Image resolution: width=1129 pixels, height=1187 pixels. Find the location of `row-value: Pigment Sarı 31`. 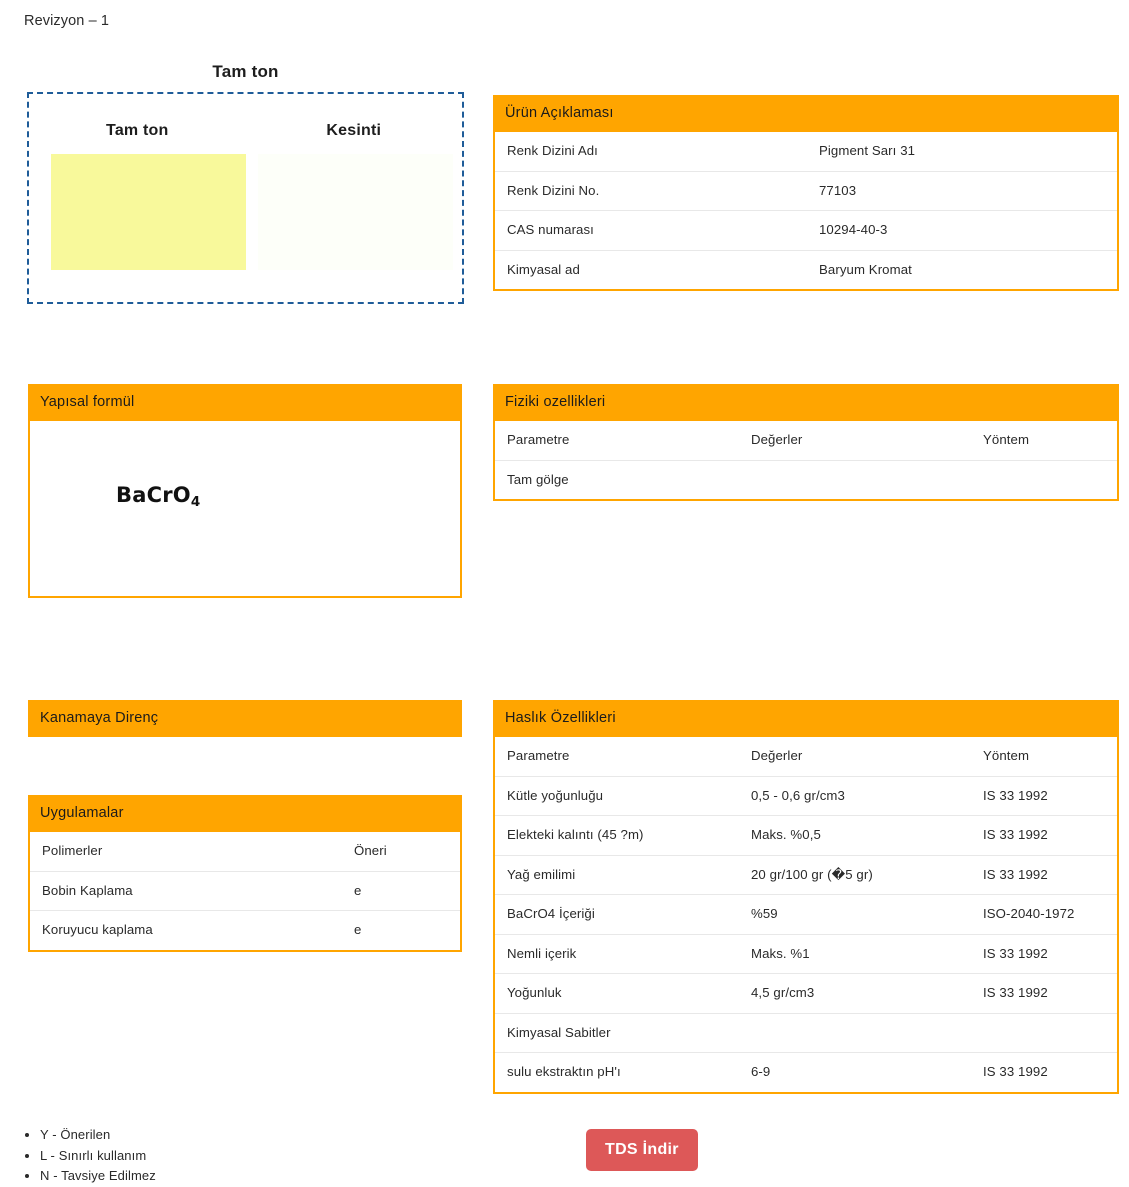

row-value: Pigment Sarı 31 is located at coordinates (962, 152).